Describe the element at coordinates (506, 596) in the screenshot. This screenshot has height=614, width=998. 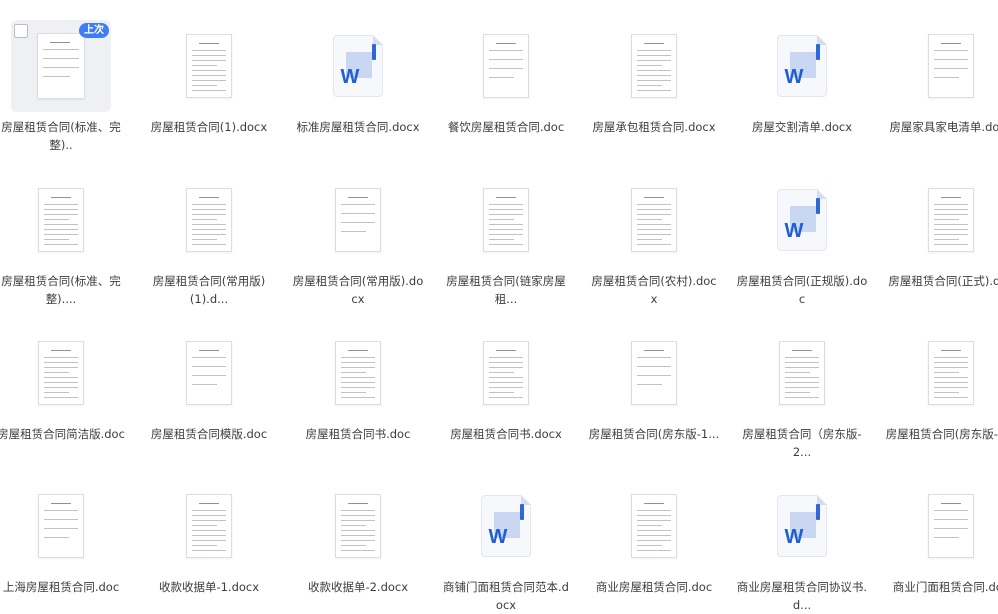
I see `file-name: 商铺门面租赁合同范本.docx` at that location.